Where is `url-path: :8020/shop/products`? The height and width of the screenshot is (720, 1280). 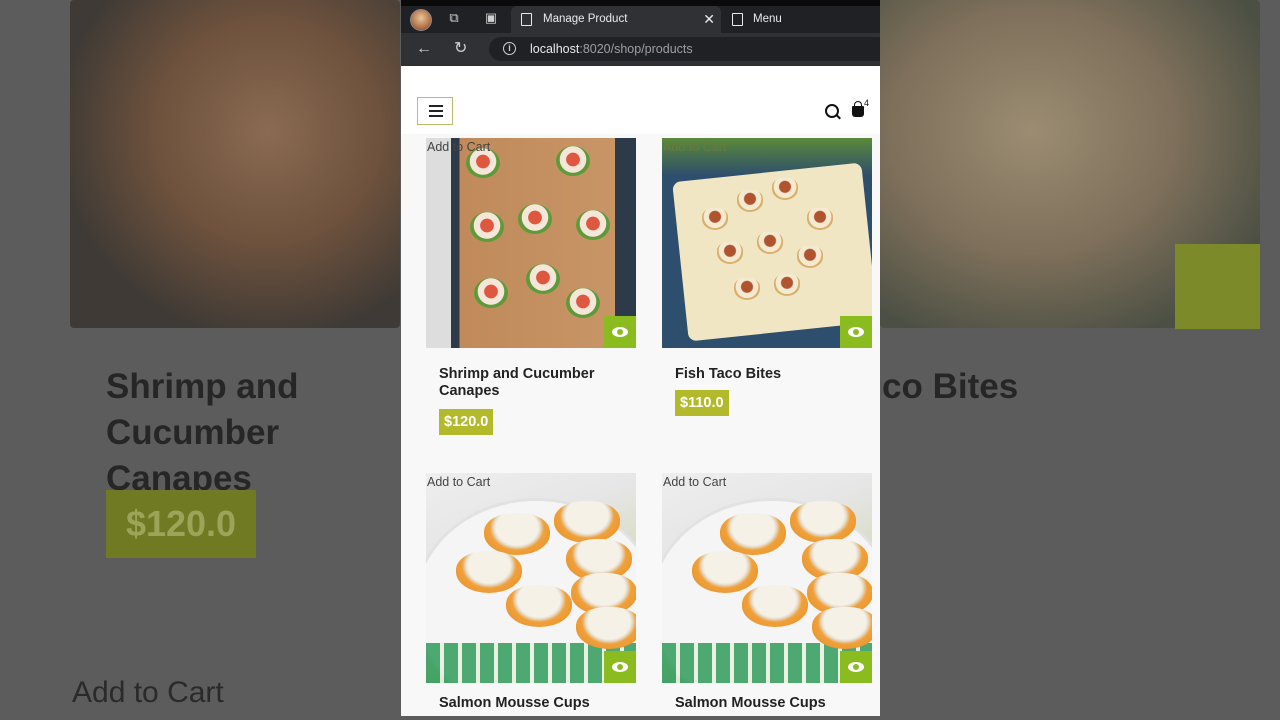
url-path: :8020/shop/products is located at coordinates (636, 49).